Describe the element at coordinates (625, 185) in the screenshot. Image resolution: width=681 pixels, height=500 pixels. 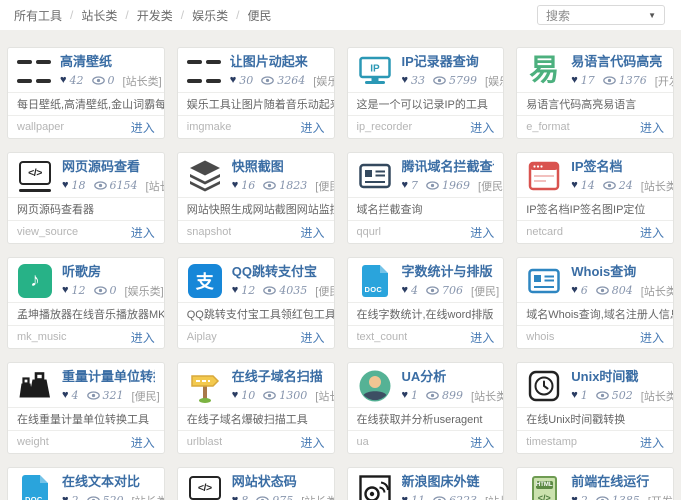
I see `views-count: 24` at that location.